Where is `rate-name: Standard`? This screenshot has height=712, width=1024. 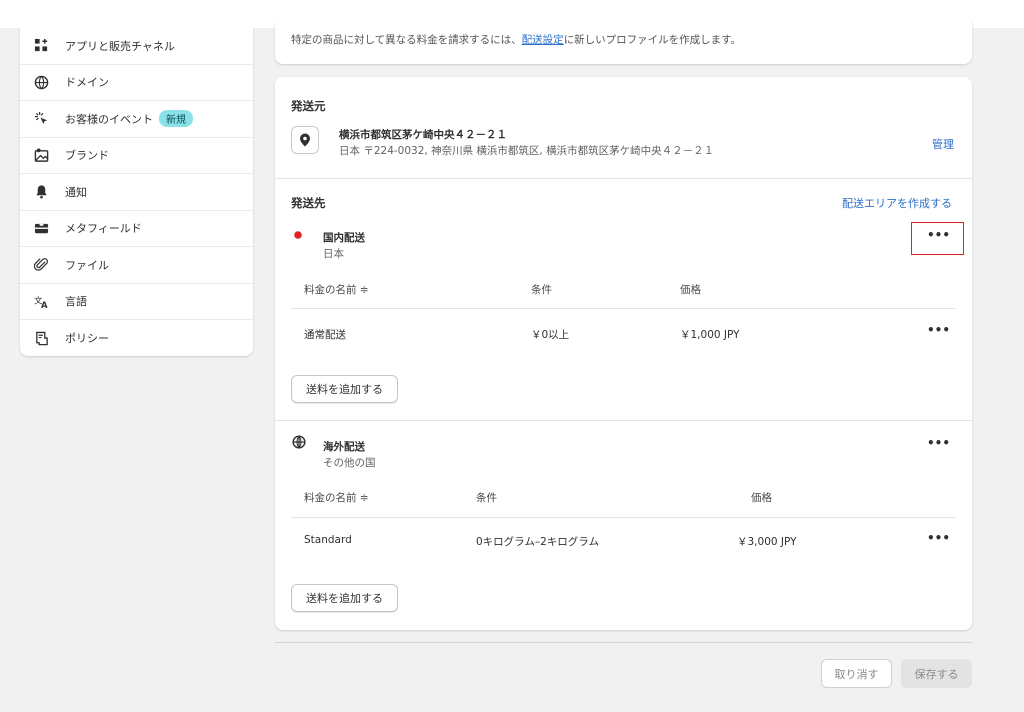 rate-name: Standard is located at coordinates (328, 540).